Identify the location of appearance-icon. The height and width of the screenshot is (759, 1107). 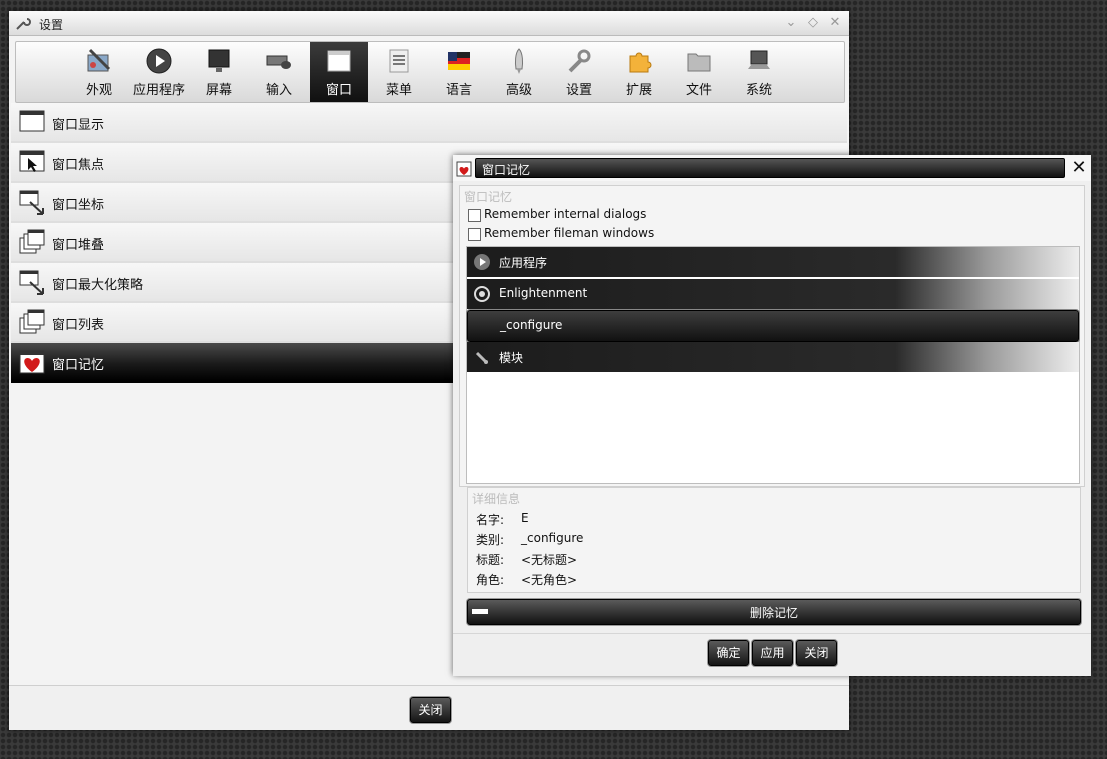
(99, 60).